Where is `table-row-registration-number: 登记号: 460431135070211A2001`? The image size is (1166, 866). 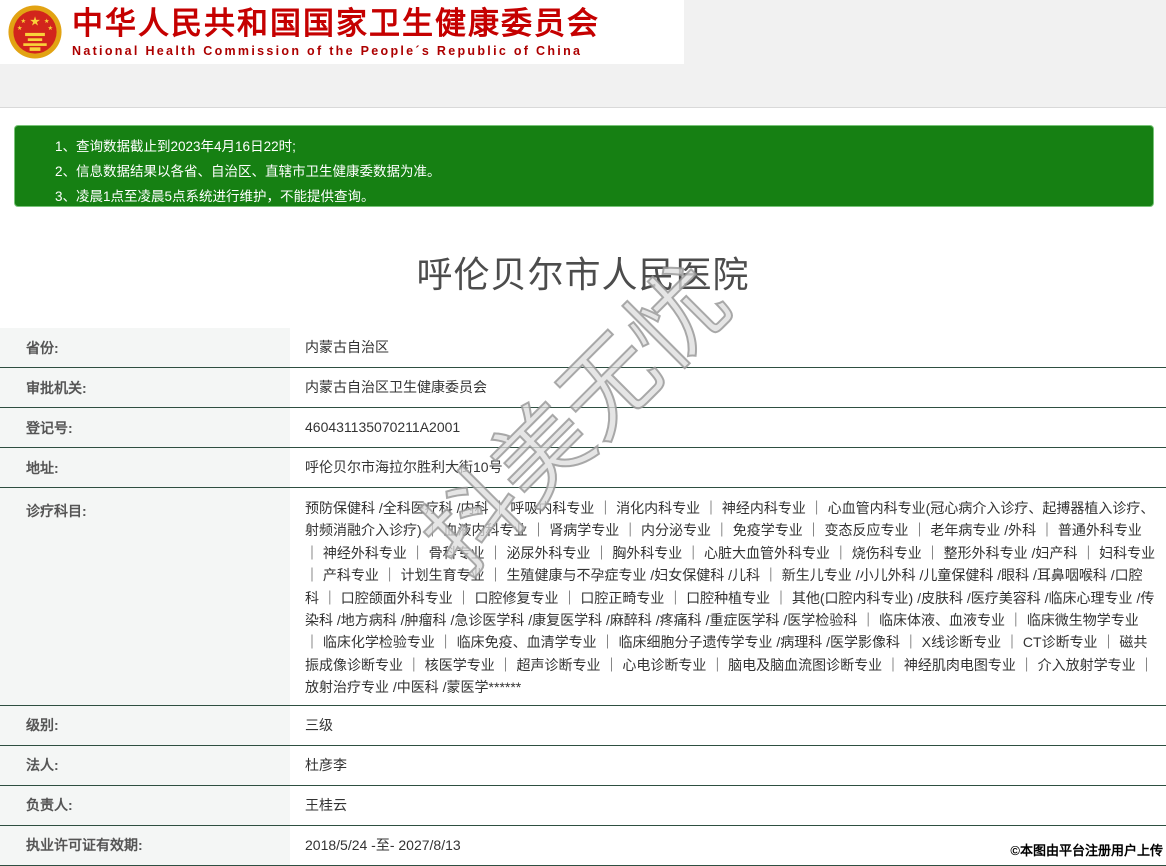
table-row-registration-number: 登记号: 460431135070211A2001 is located at coordinates (583, 428).